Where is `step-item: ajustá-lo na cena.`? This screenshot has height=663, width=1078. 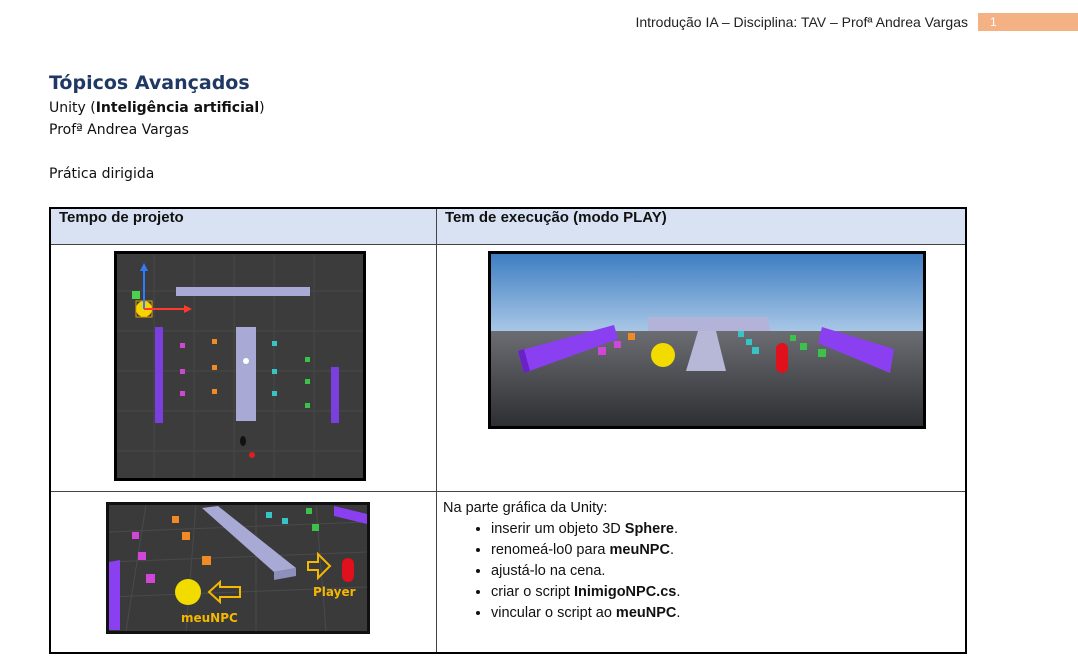 step-item: ajustá-lo na cena. is located at coordinates (725, 571).